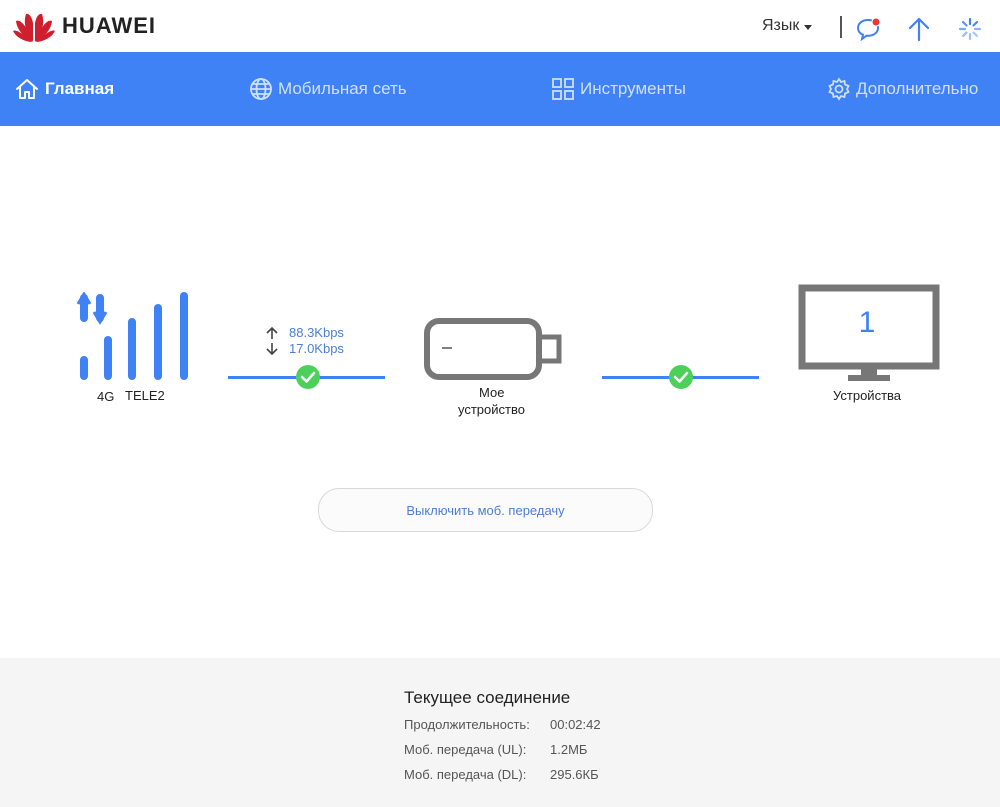 The image size is (1000, 807). I want to click on device-label-line2: устройство, so click(491, 409).